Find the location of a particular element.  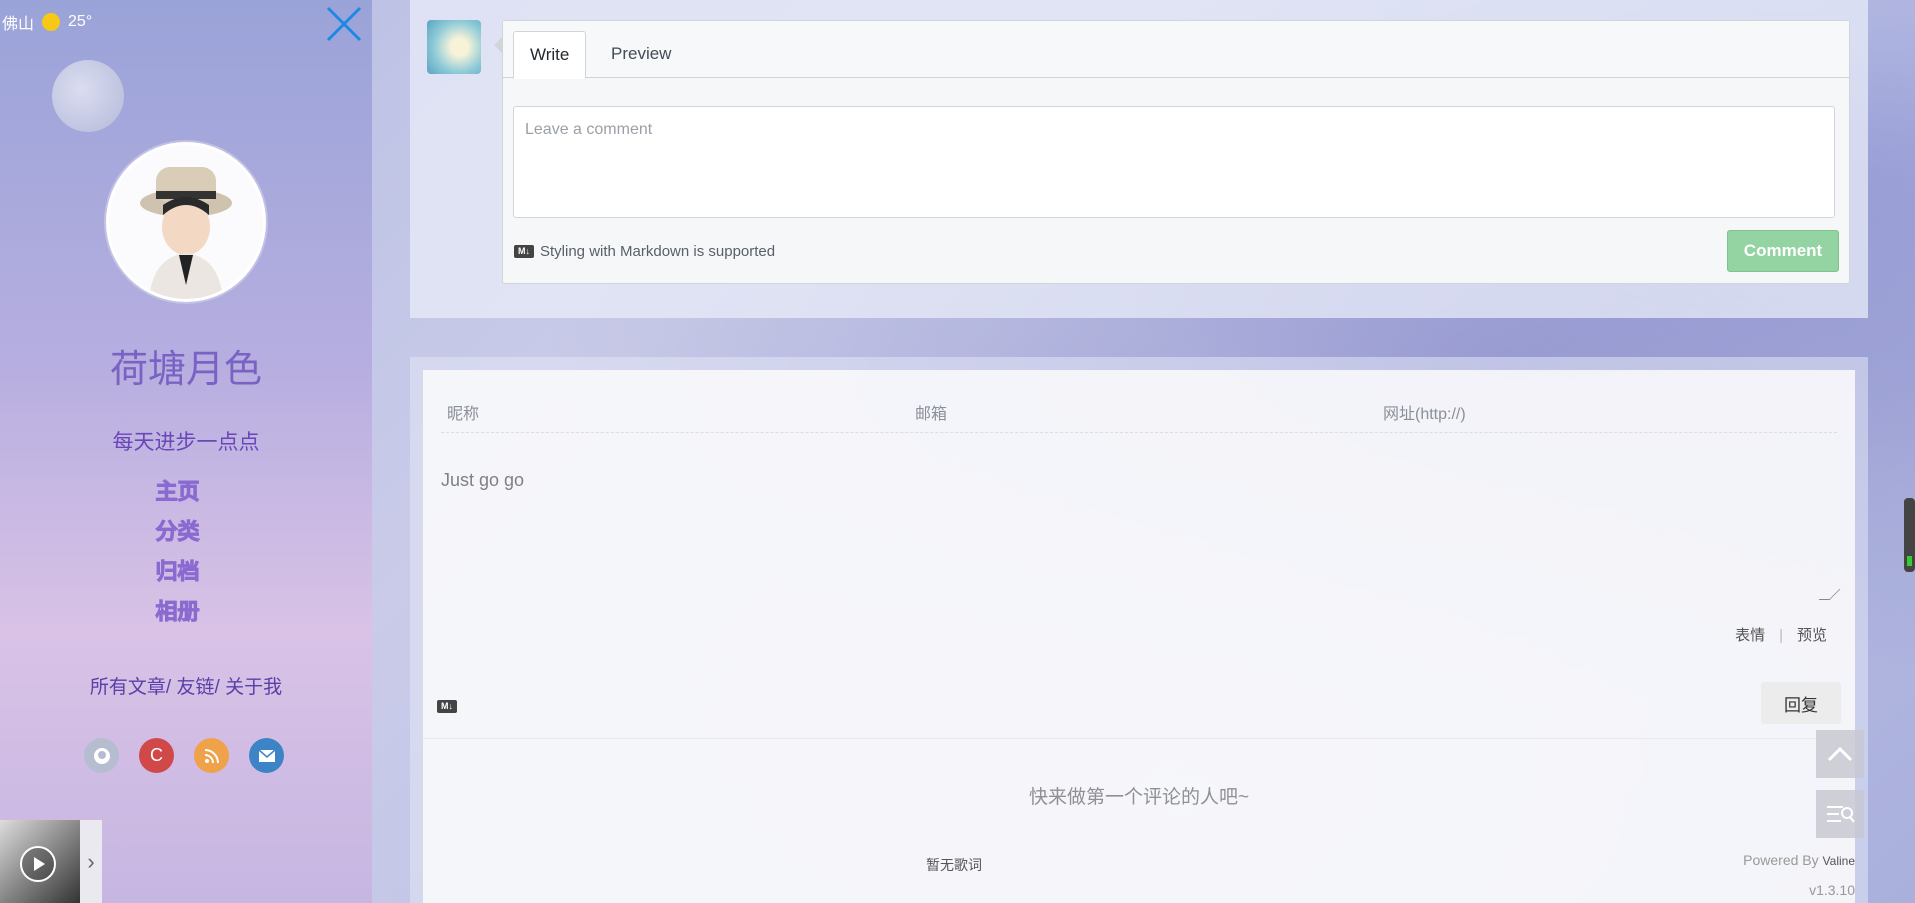

moon-decoration is located at coordinates (88, 96).